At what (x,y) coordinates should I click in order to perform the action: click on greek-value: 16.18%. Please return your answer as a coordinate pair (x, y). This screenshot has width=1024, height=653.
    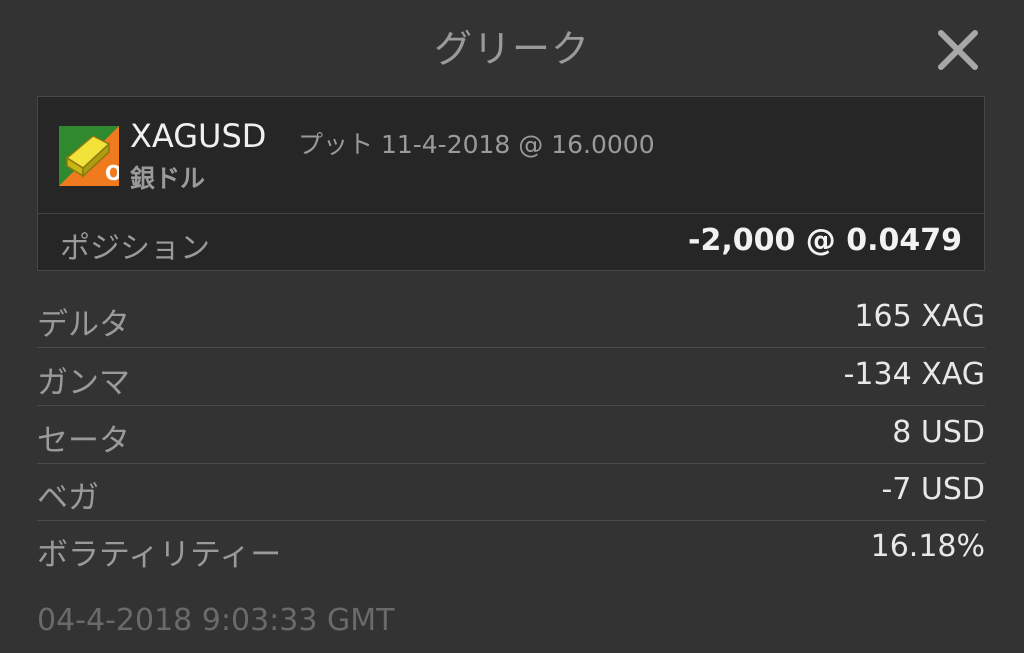
    Looking at the image, I should click on (927, 546).